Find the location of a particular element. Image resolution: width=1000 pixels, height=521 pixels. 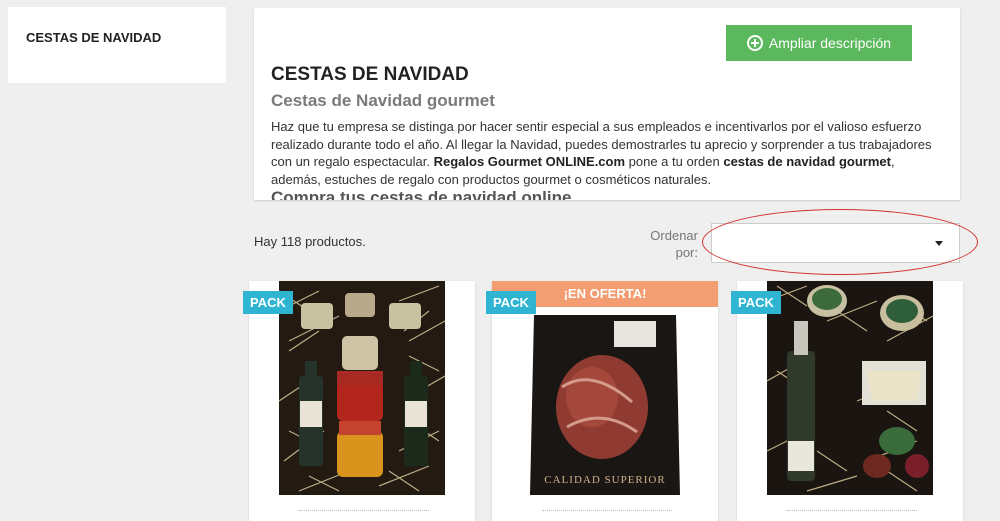

svg-text: CALIDAD SUPERIOR is located at coordinates (604, 480).